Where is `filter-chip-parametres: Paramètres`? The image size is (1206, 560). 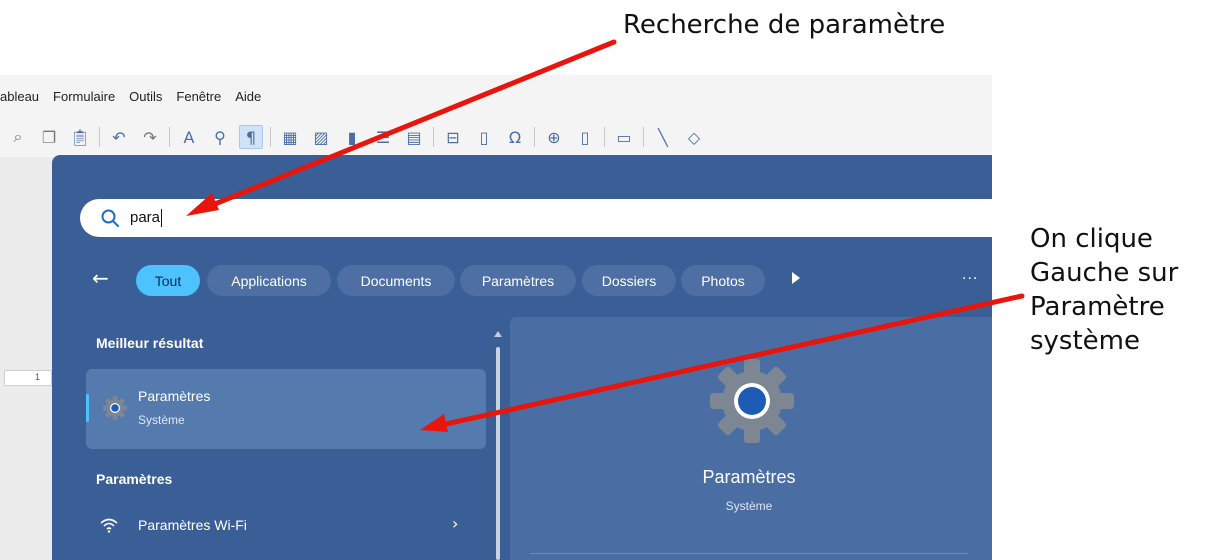 filter-chip-parametres: Paramètres is located at coordinates (518, 280).